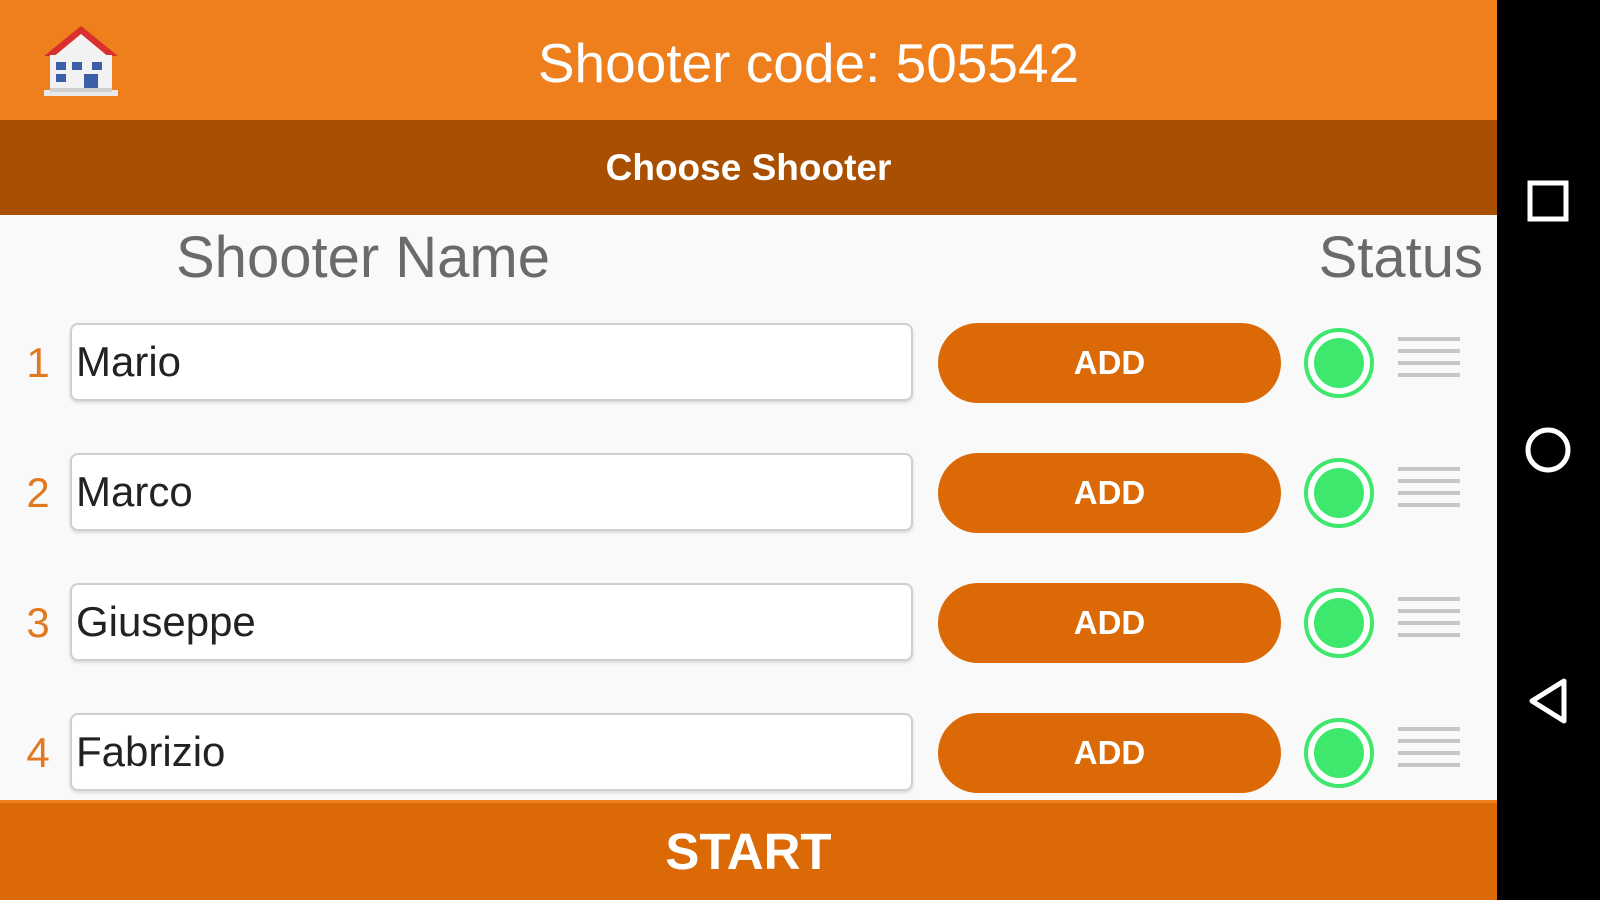 This screenshot has width=1600, height=900. I want to click on choose-shooter-heading: Choose Shooter, so click(748, 167).